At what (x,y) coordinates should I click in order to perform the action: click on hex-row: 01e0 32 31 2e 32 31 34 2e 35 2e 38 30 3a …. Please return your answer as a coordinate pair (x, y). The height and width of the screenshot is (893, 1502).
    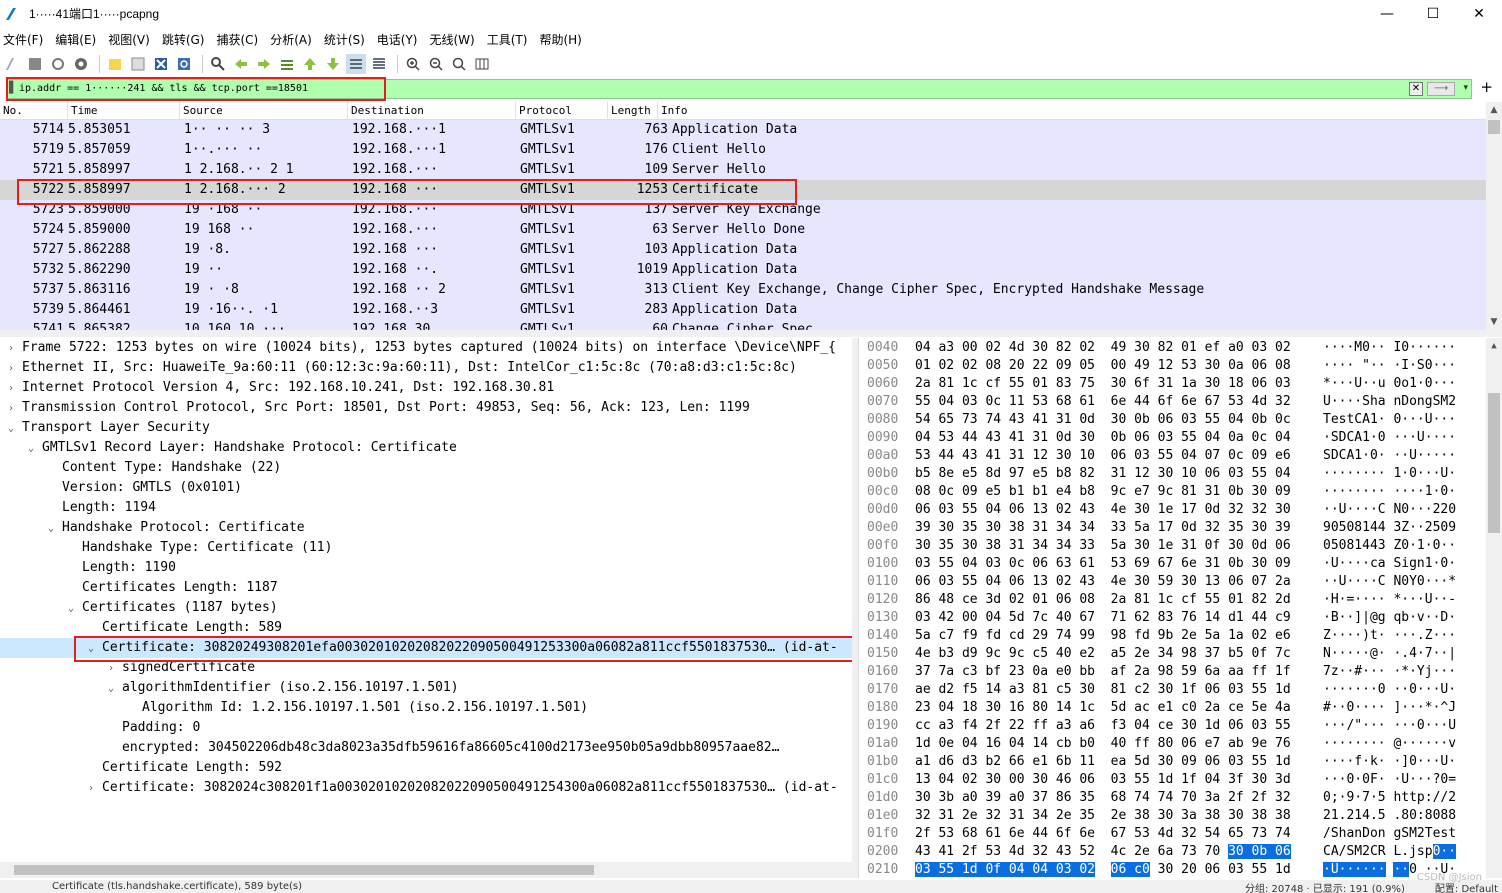
    Looking at the image, I should click on (1180, 816).